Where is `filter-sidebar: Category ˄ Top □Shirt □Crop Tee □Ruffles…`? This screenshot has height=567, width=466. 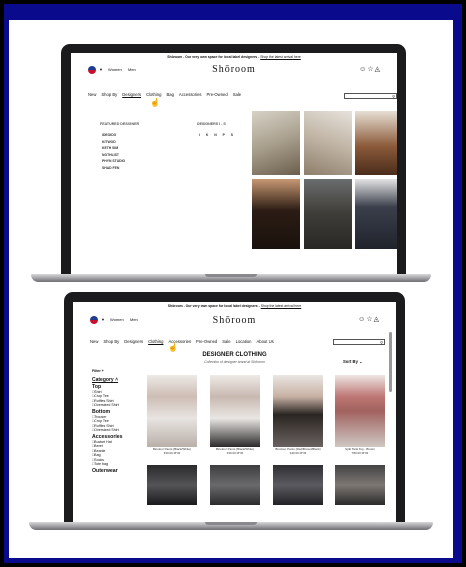 filter-sidebar: Category ˄ Top □Shirt □Crop Tee □Ruffles… is located at coordinates (115, 426).